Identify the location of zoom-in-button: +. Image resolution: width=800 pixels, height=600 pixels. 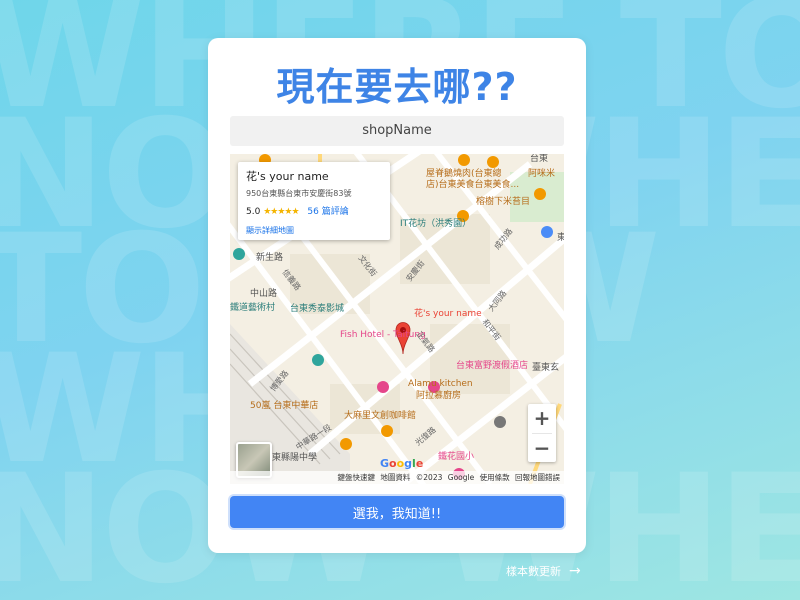
(542, 418).